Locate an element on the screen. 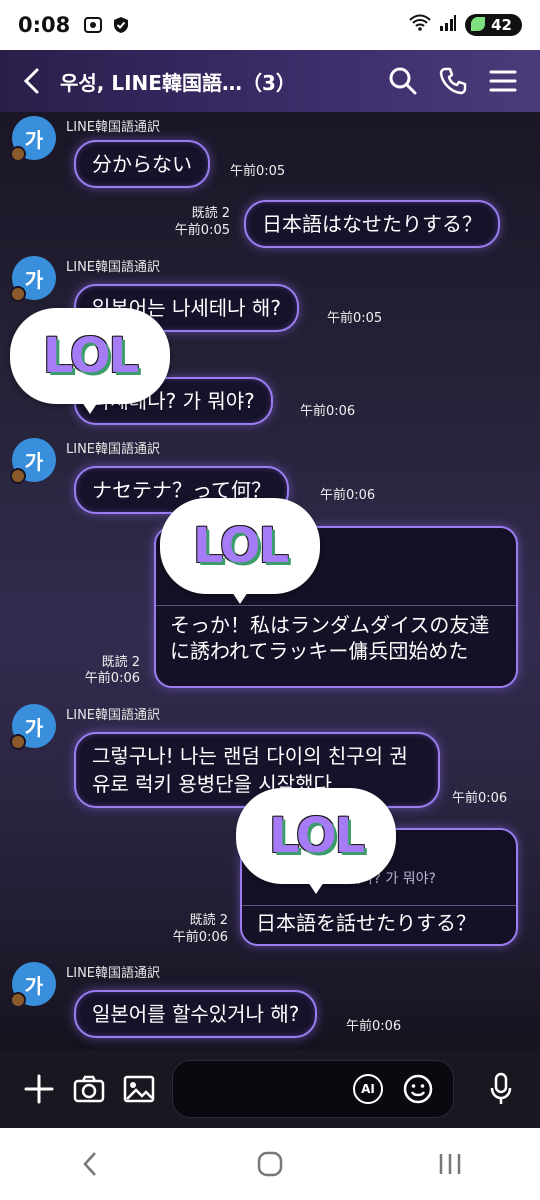  message-bubble-sent: 日本語はなせたりする？ is located at coordinates (372, 224).